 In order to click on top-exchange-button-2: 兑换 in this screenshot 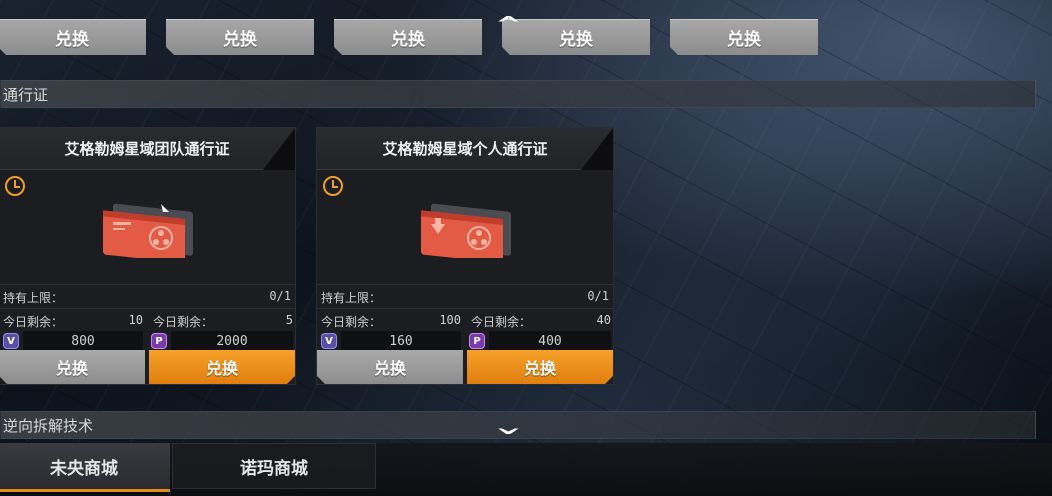, I will do `click(240, 37)`.